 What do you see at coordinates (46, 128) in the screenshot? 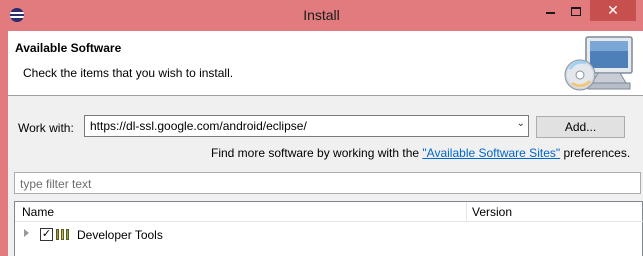
I see `work-with-label: Work with:` at bounding box center [46, 128].